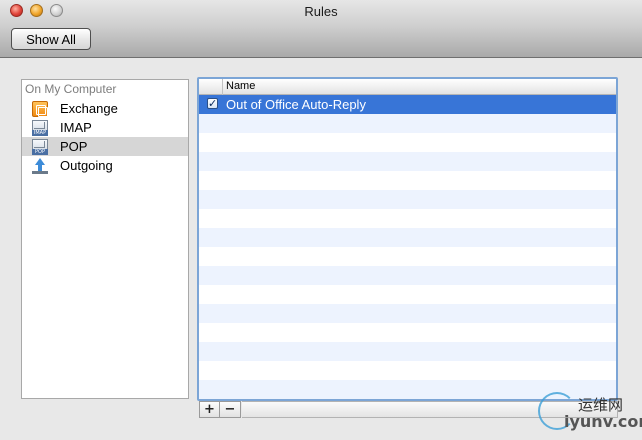 The height and width of the screenshot is (440, 642). Describe the element at coordinates (230, 409) in the screenshot. I see `remove-rule-button: −` at that location.